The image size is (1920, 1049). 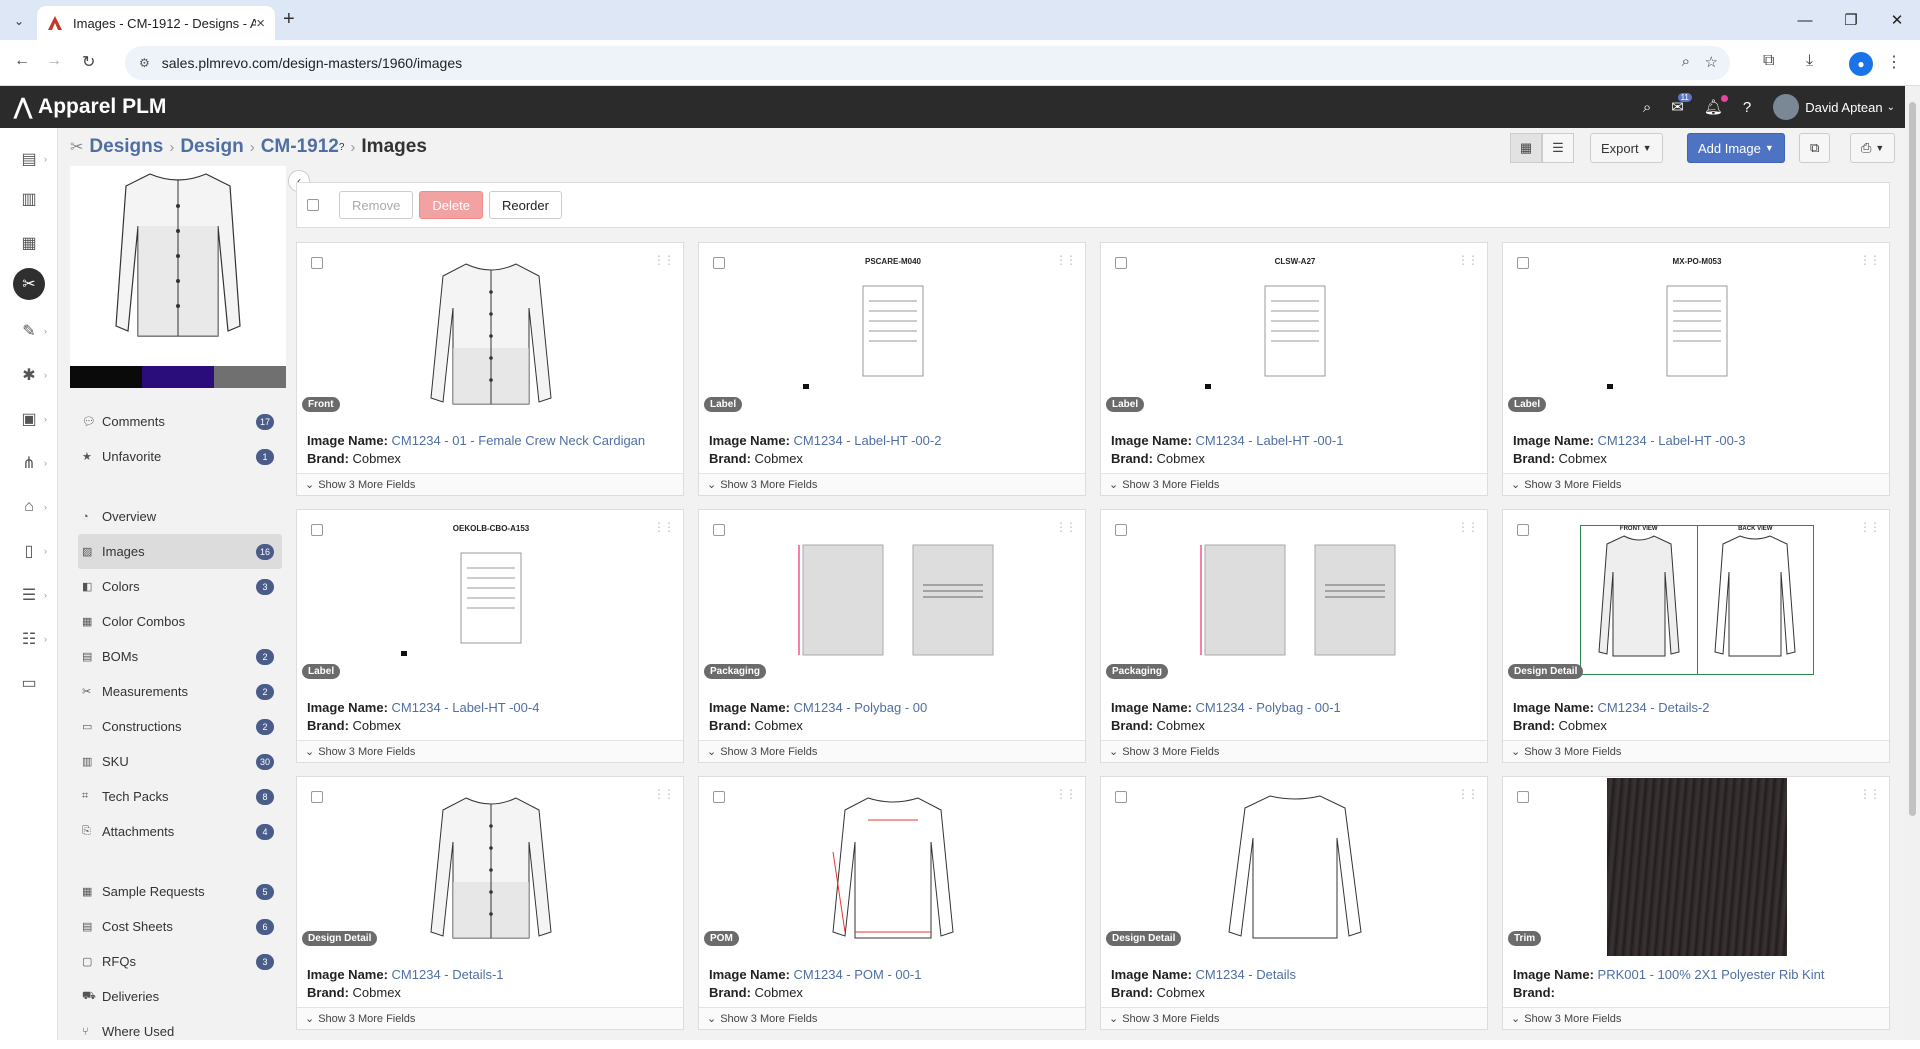 I want to click on module-designs-icon: ✂, so click(x=29, y=284).